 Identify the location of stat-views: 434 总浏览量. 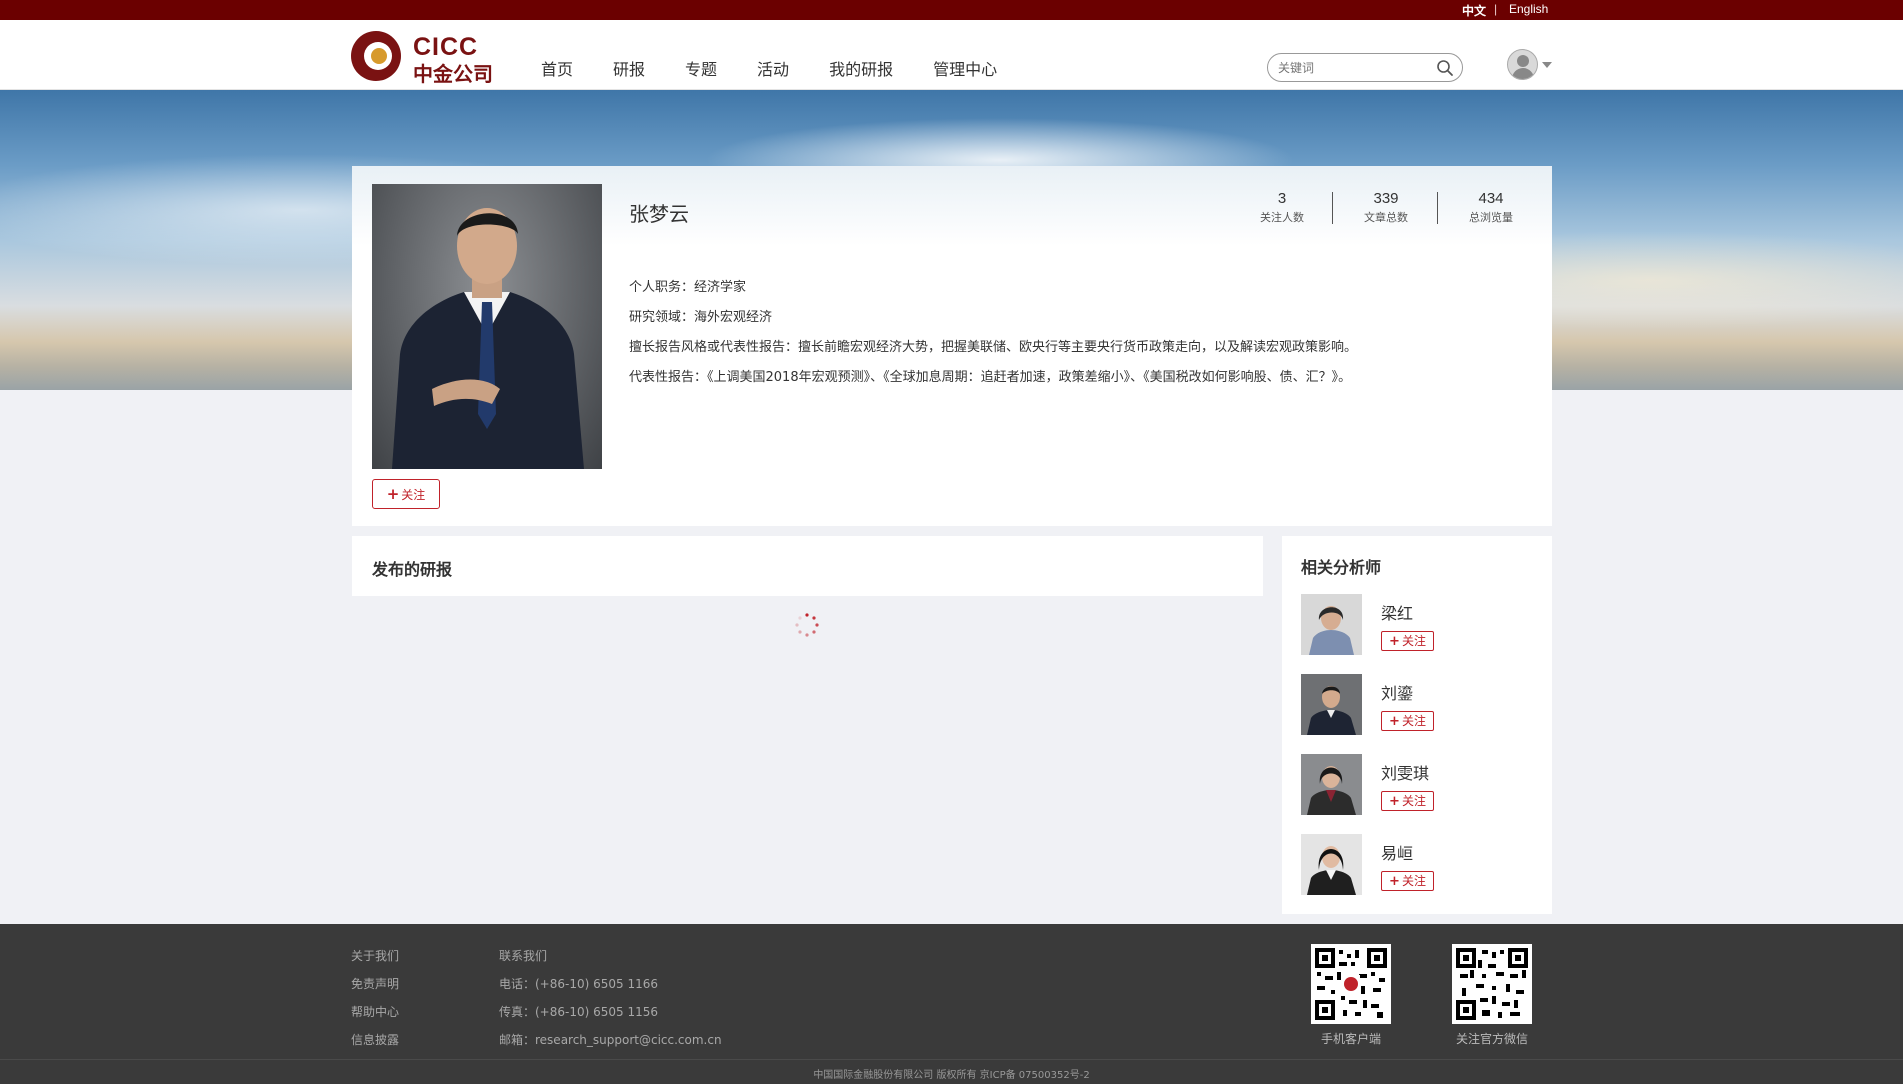
(1491, 207).